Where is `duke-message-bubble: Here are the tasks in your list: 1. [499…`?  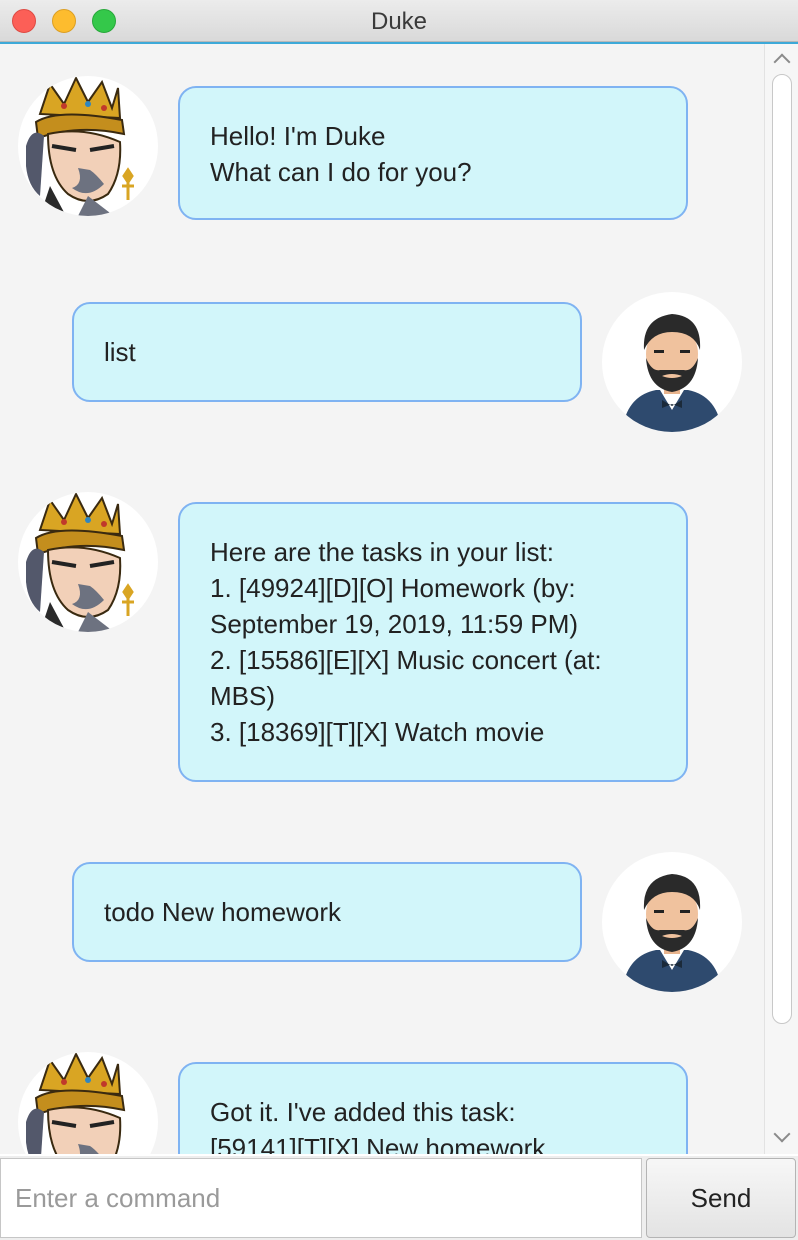 duke-message-bubble: Here are the tasks in your list: 1. [499… is located at coordinates (433, 642).